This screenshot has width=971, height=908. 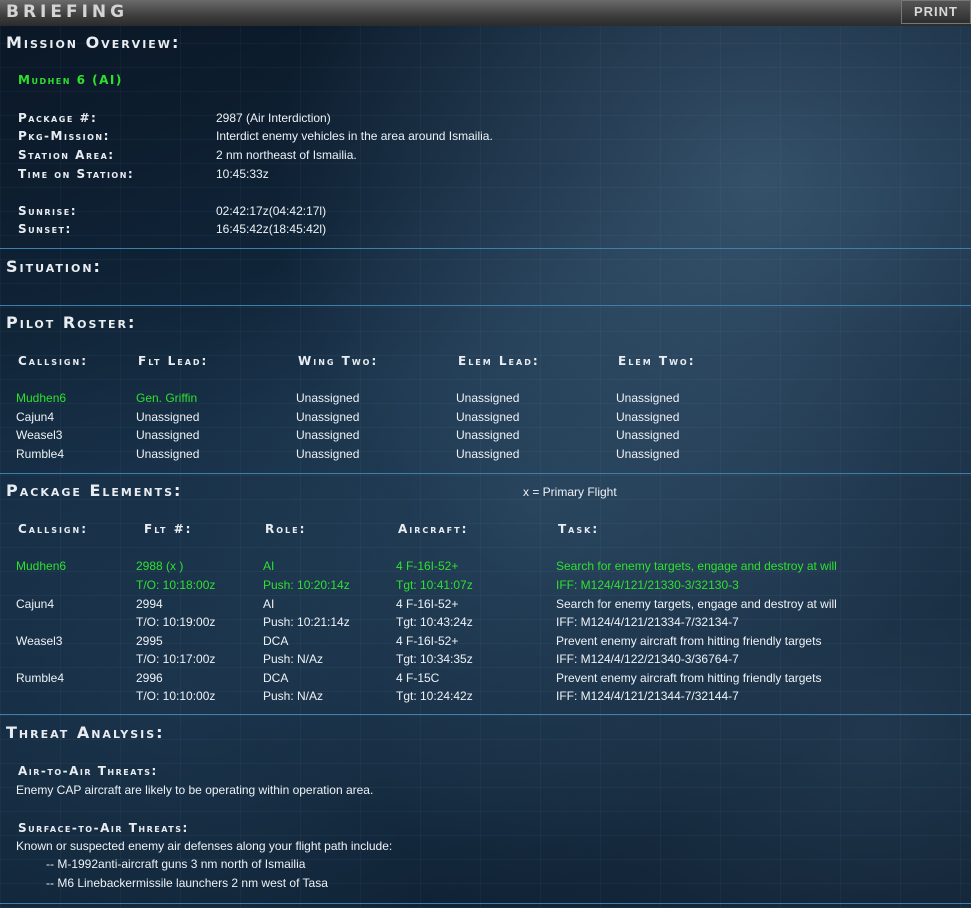 What do you see at coordinates (35, 417) in the screenshot?
I see `roster-callsign: Cajun4` at bounding box center [35, 417].